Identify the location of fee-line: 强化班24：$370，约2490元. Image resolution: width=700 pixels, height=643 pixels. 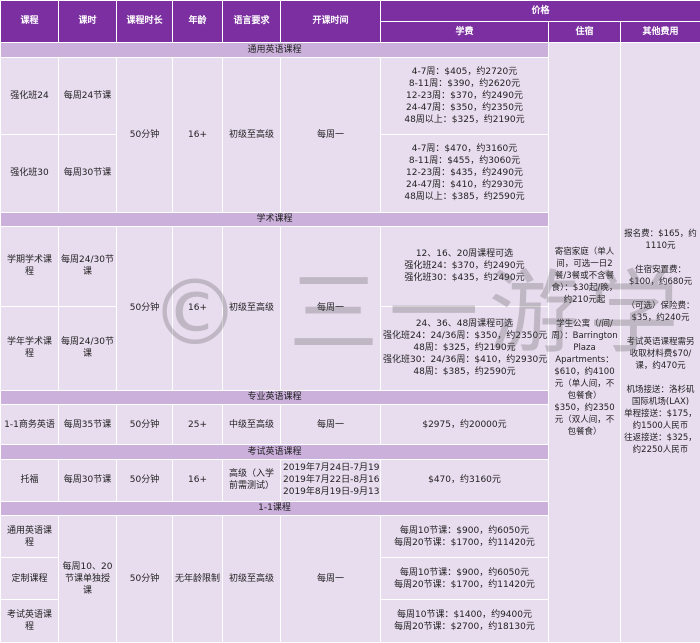
(464, 266).